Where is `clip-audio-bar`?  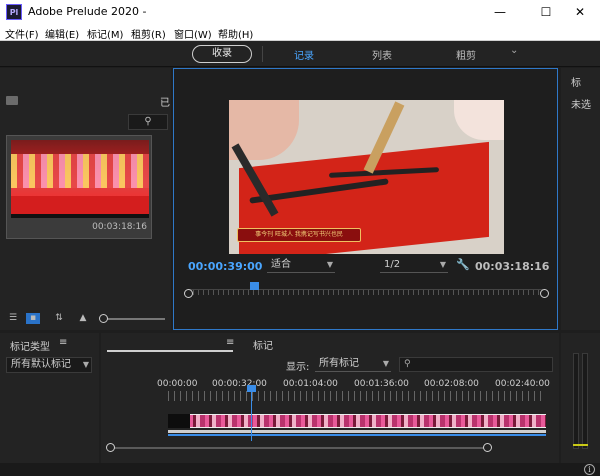
clip-audio-bar is located at coordinates (357, 431).